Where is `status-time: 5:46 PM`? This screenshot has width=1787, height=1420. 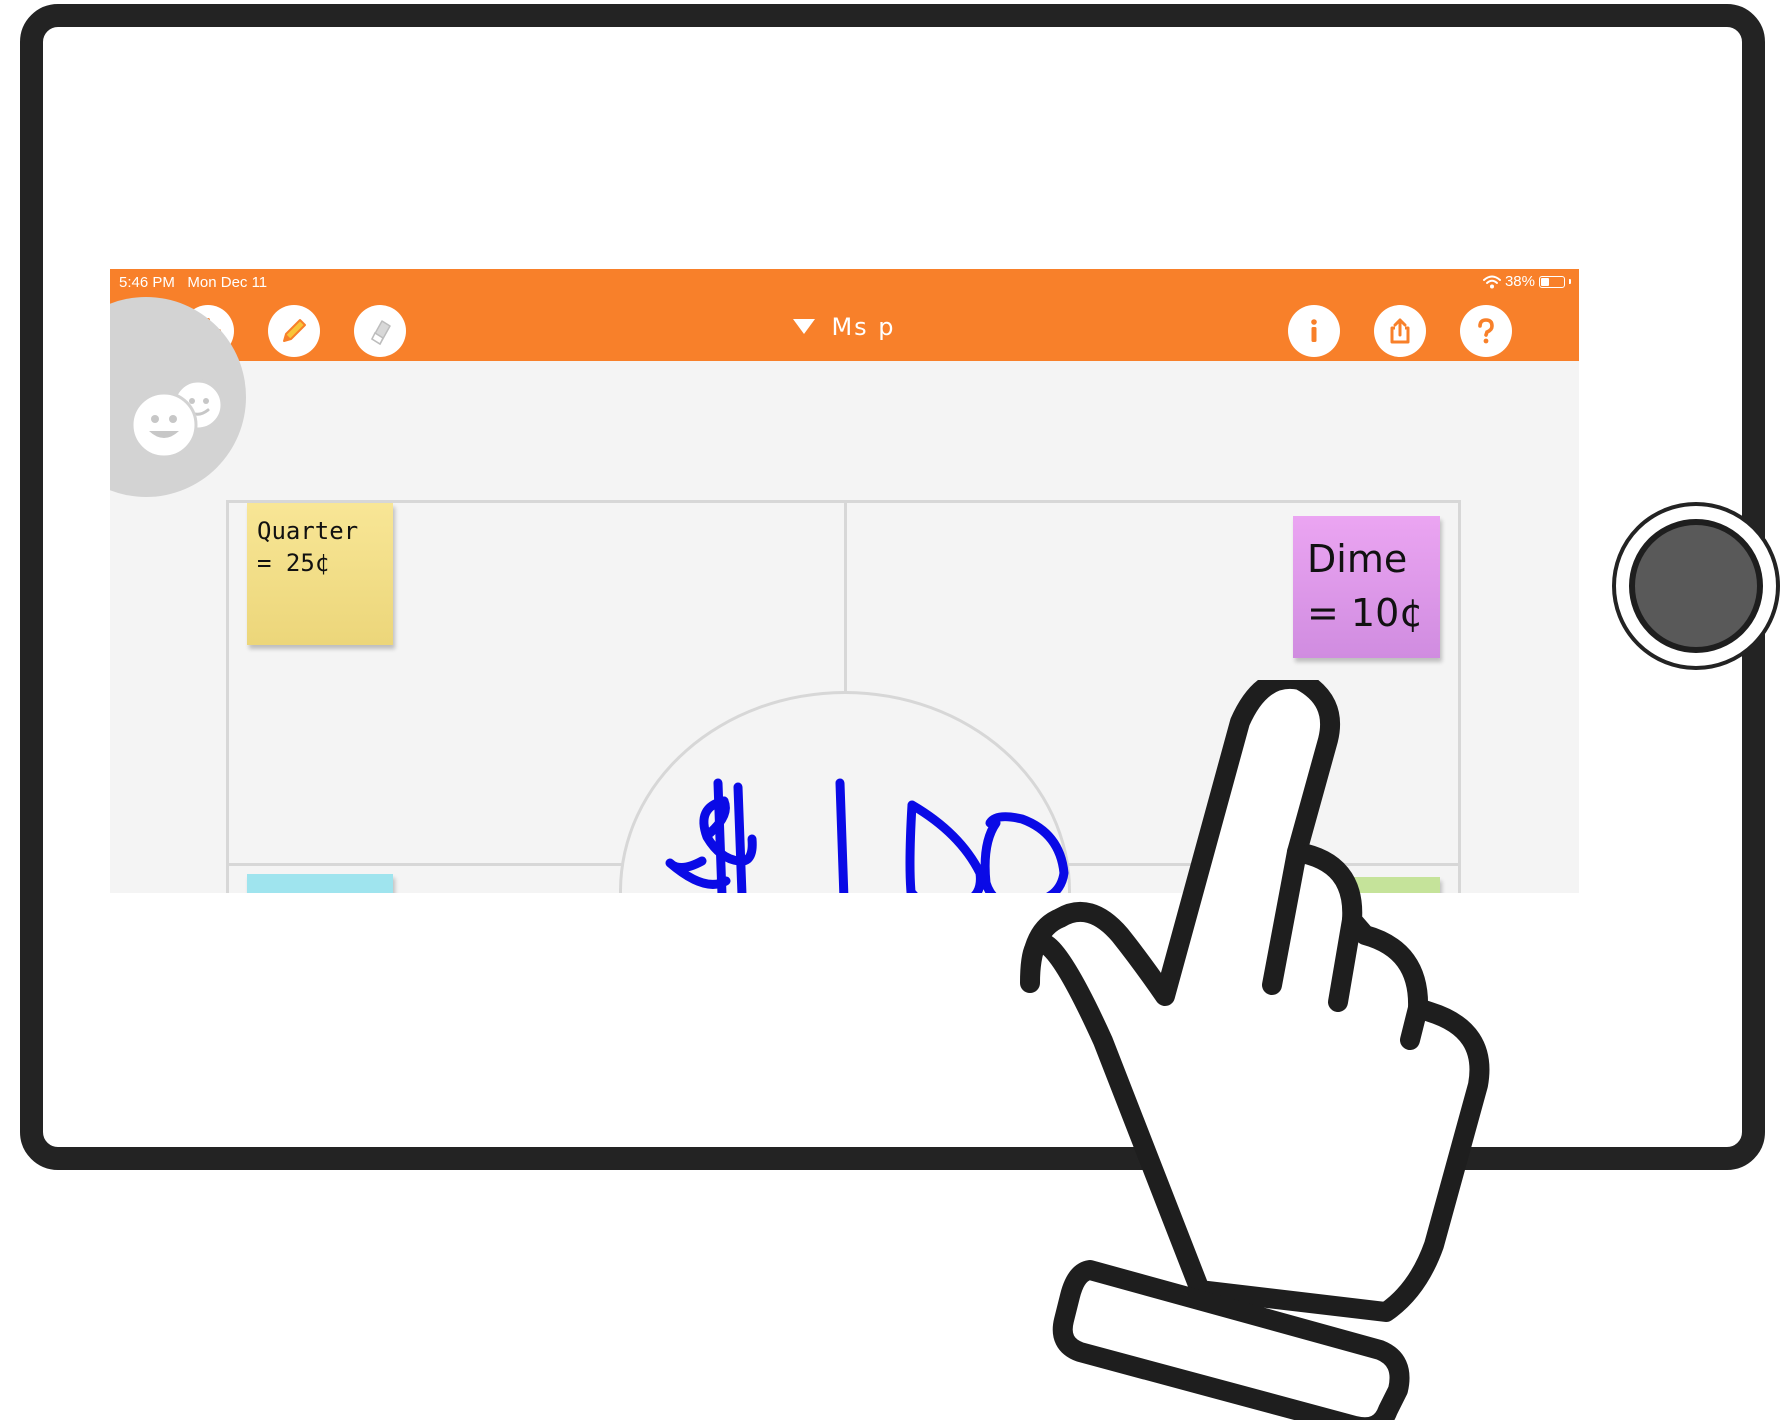 status-time: 5:46 PM is located at coordinates (147, 282).